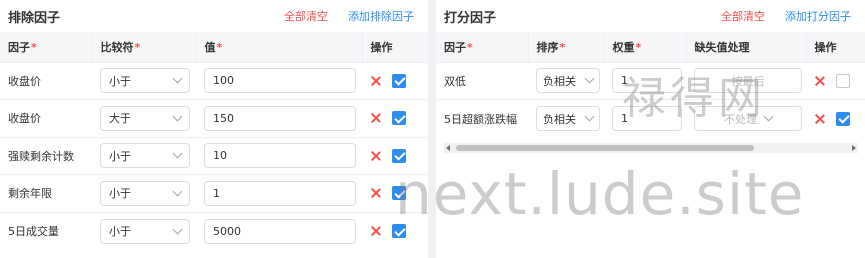 The image size is (865, 258). Describe the element at coordinates (210, 47) in the screenshot. I see `col-header-value-label: 值` at that location.